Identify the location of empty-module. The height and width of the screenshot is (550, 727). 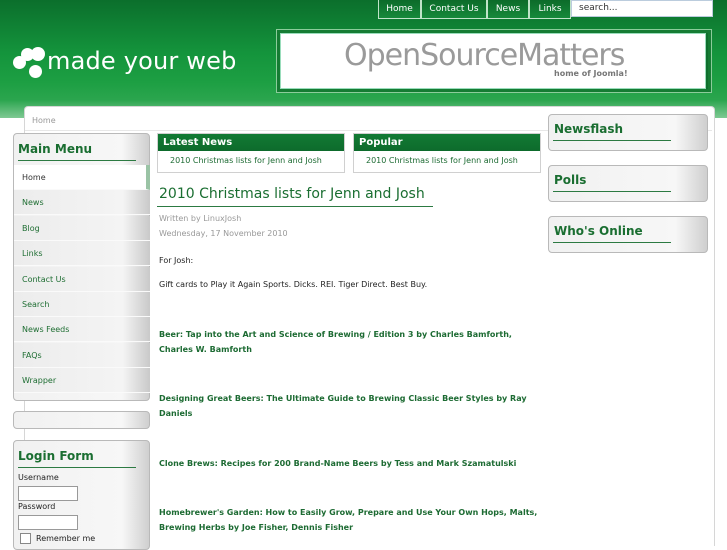
(81, 420).